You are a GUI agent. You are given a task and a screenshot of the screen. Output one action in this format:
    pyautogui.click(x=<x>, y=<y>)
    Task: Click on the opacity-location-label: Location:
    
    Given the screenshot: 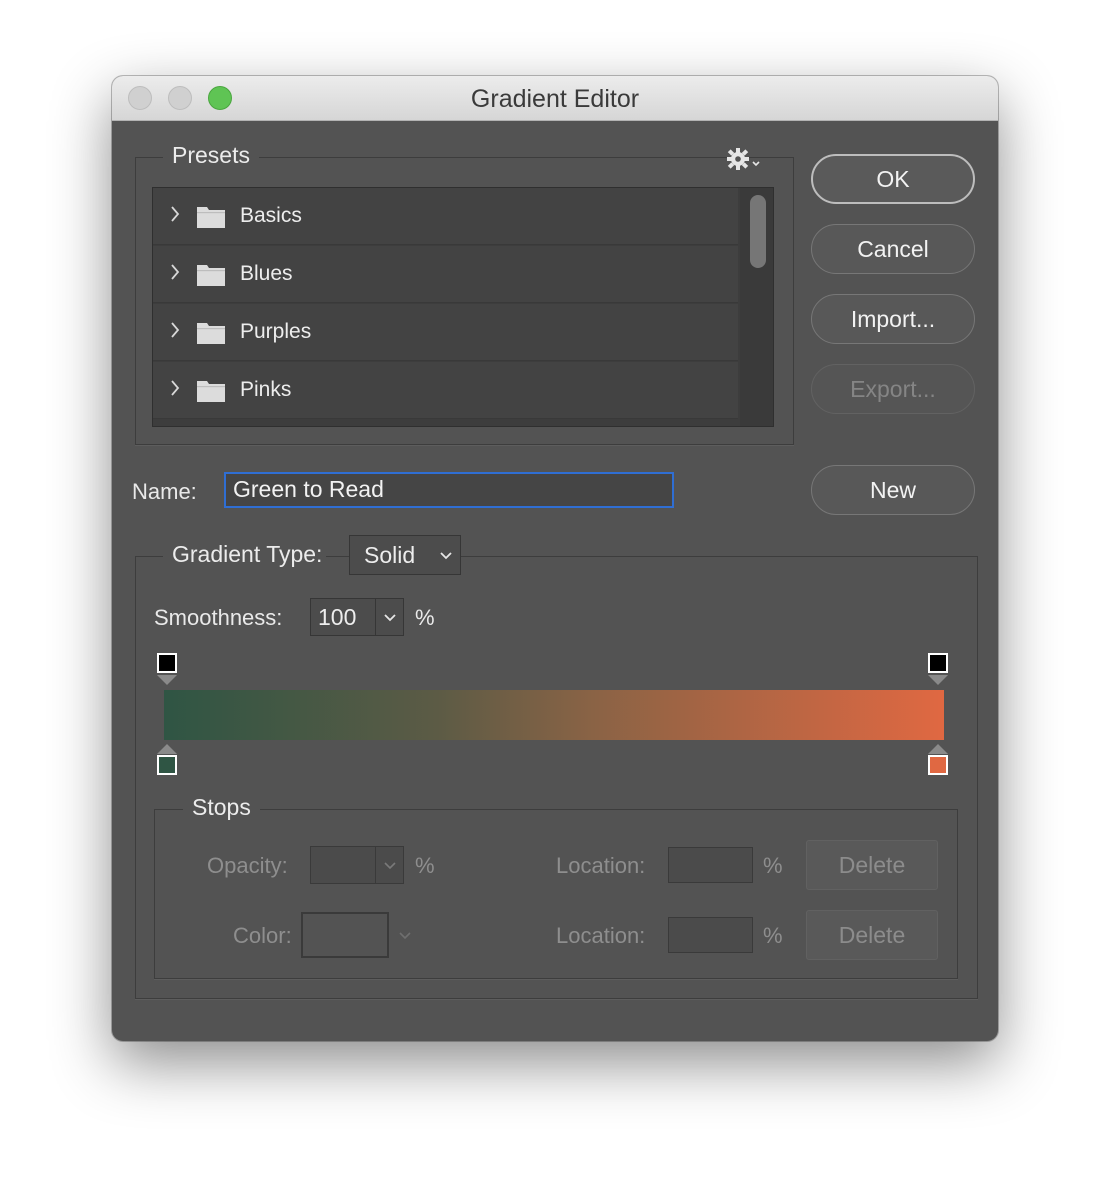 What is the action you would take?
    pyautogui.click(x=601, y=865)
    